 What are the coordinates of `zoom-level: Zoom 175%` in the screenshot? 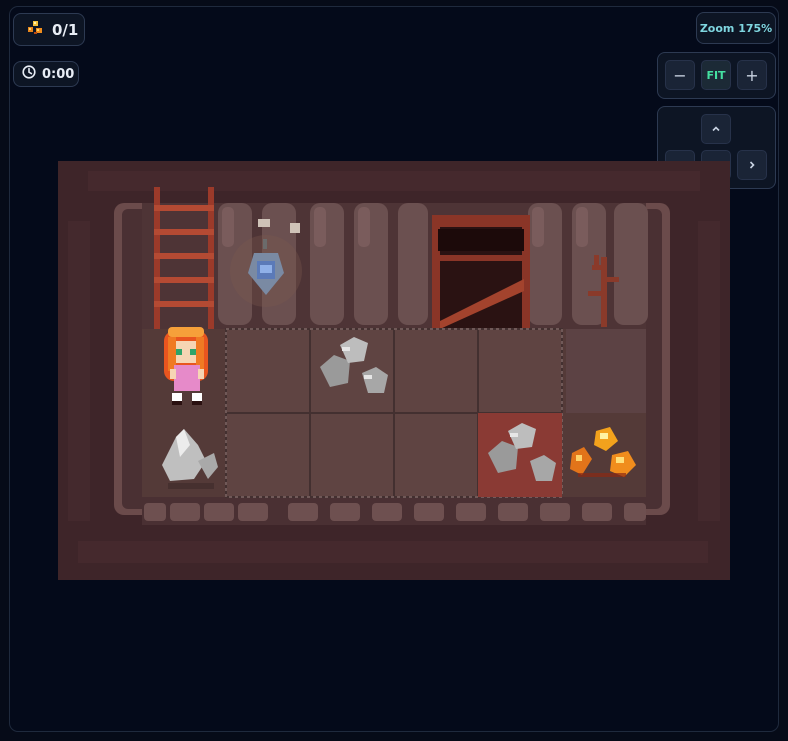 It's located at (736, 28).